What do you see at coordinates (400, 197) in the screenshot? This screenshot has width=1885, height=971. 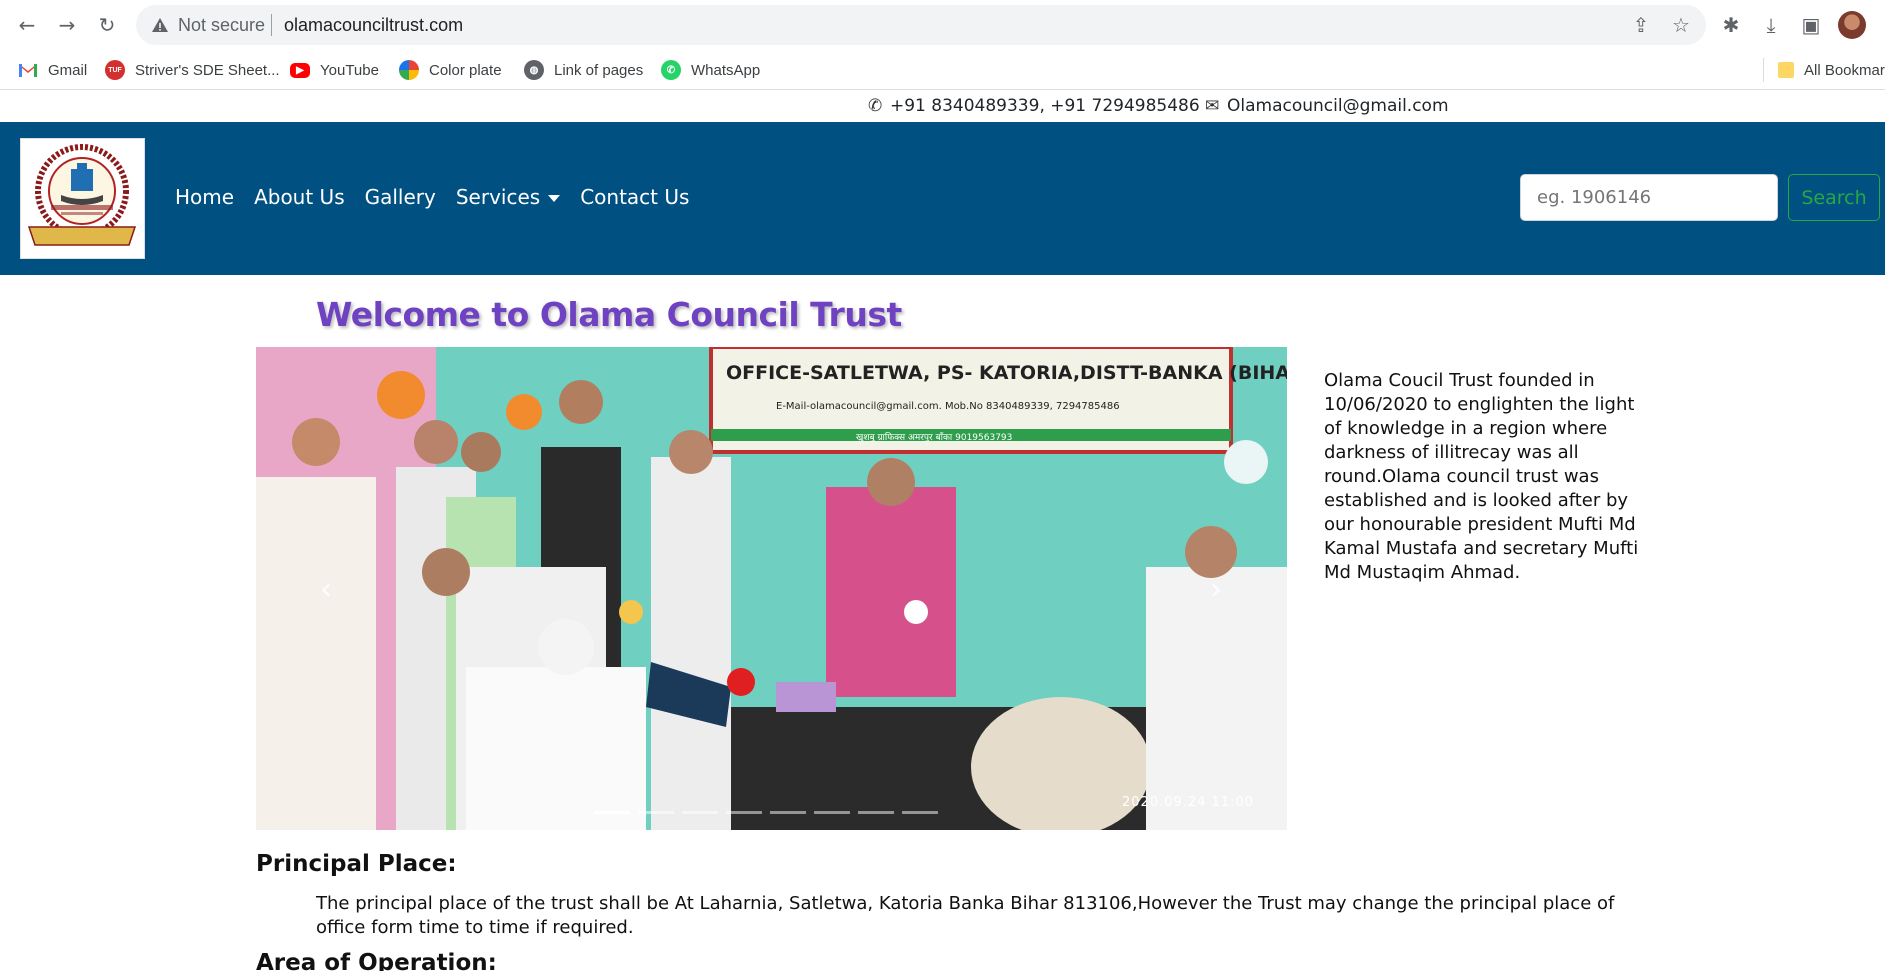 I see `nav-gallery: Gallery` at bounding box center [400, 197].